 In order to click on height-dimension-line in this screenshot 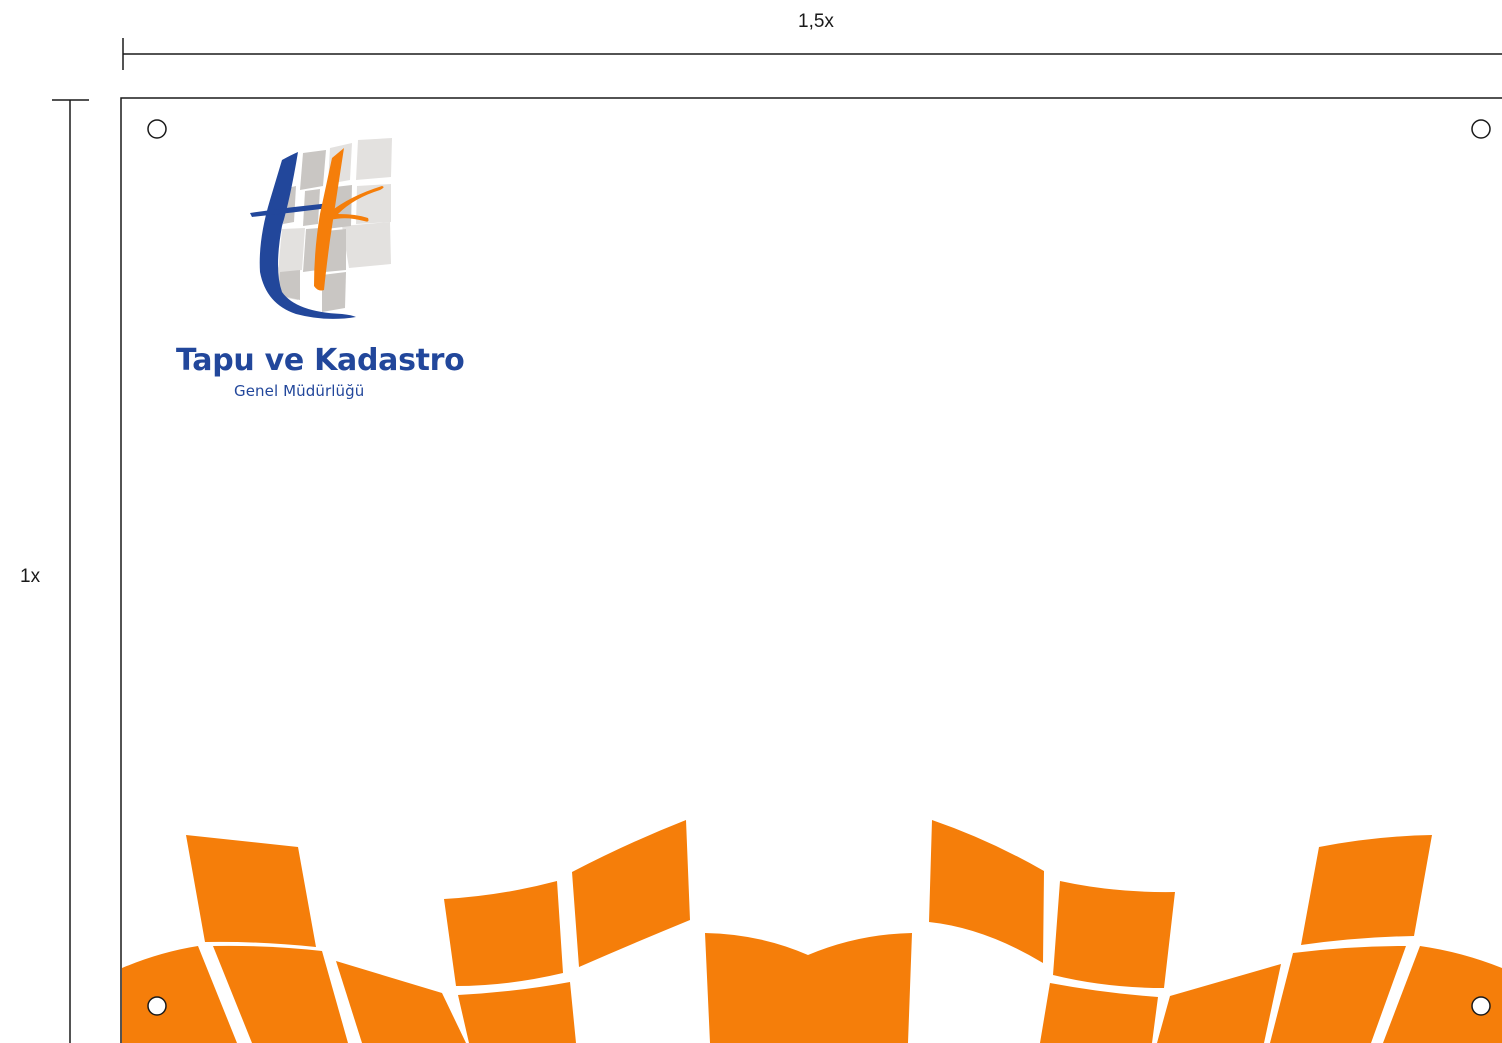, I will do `click(70, 571)`.